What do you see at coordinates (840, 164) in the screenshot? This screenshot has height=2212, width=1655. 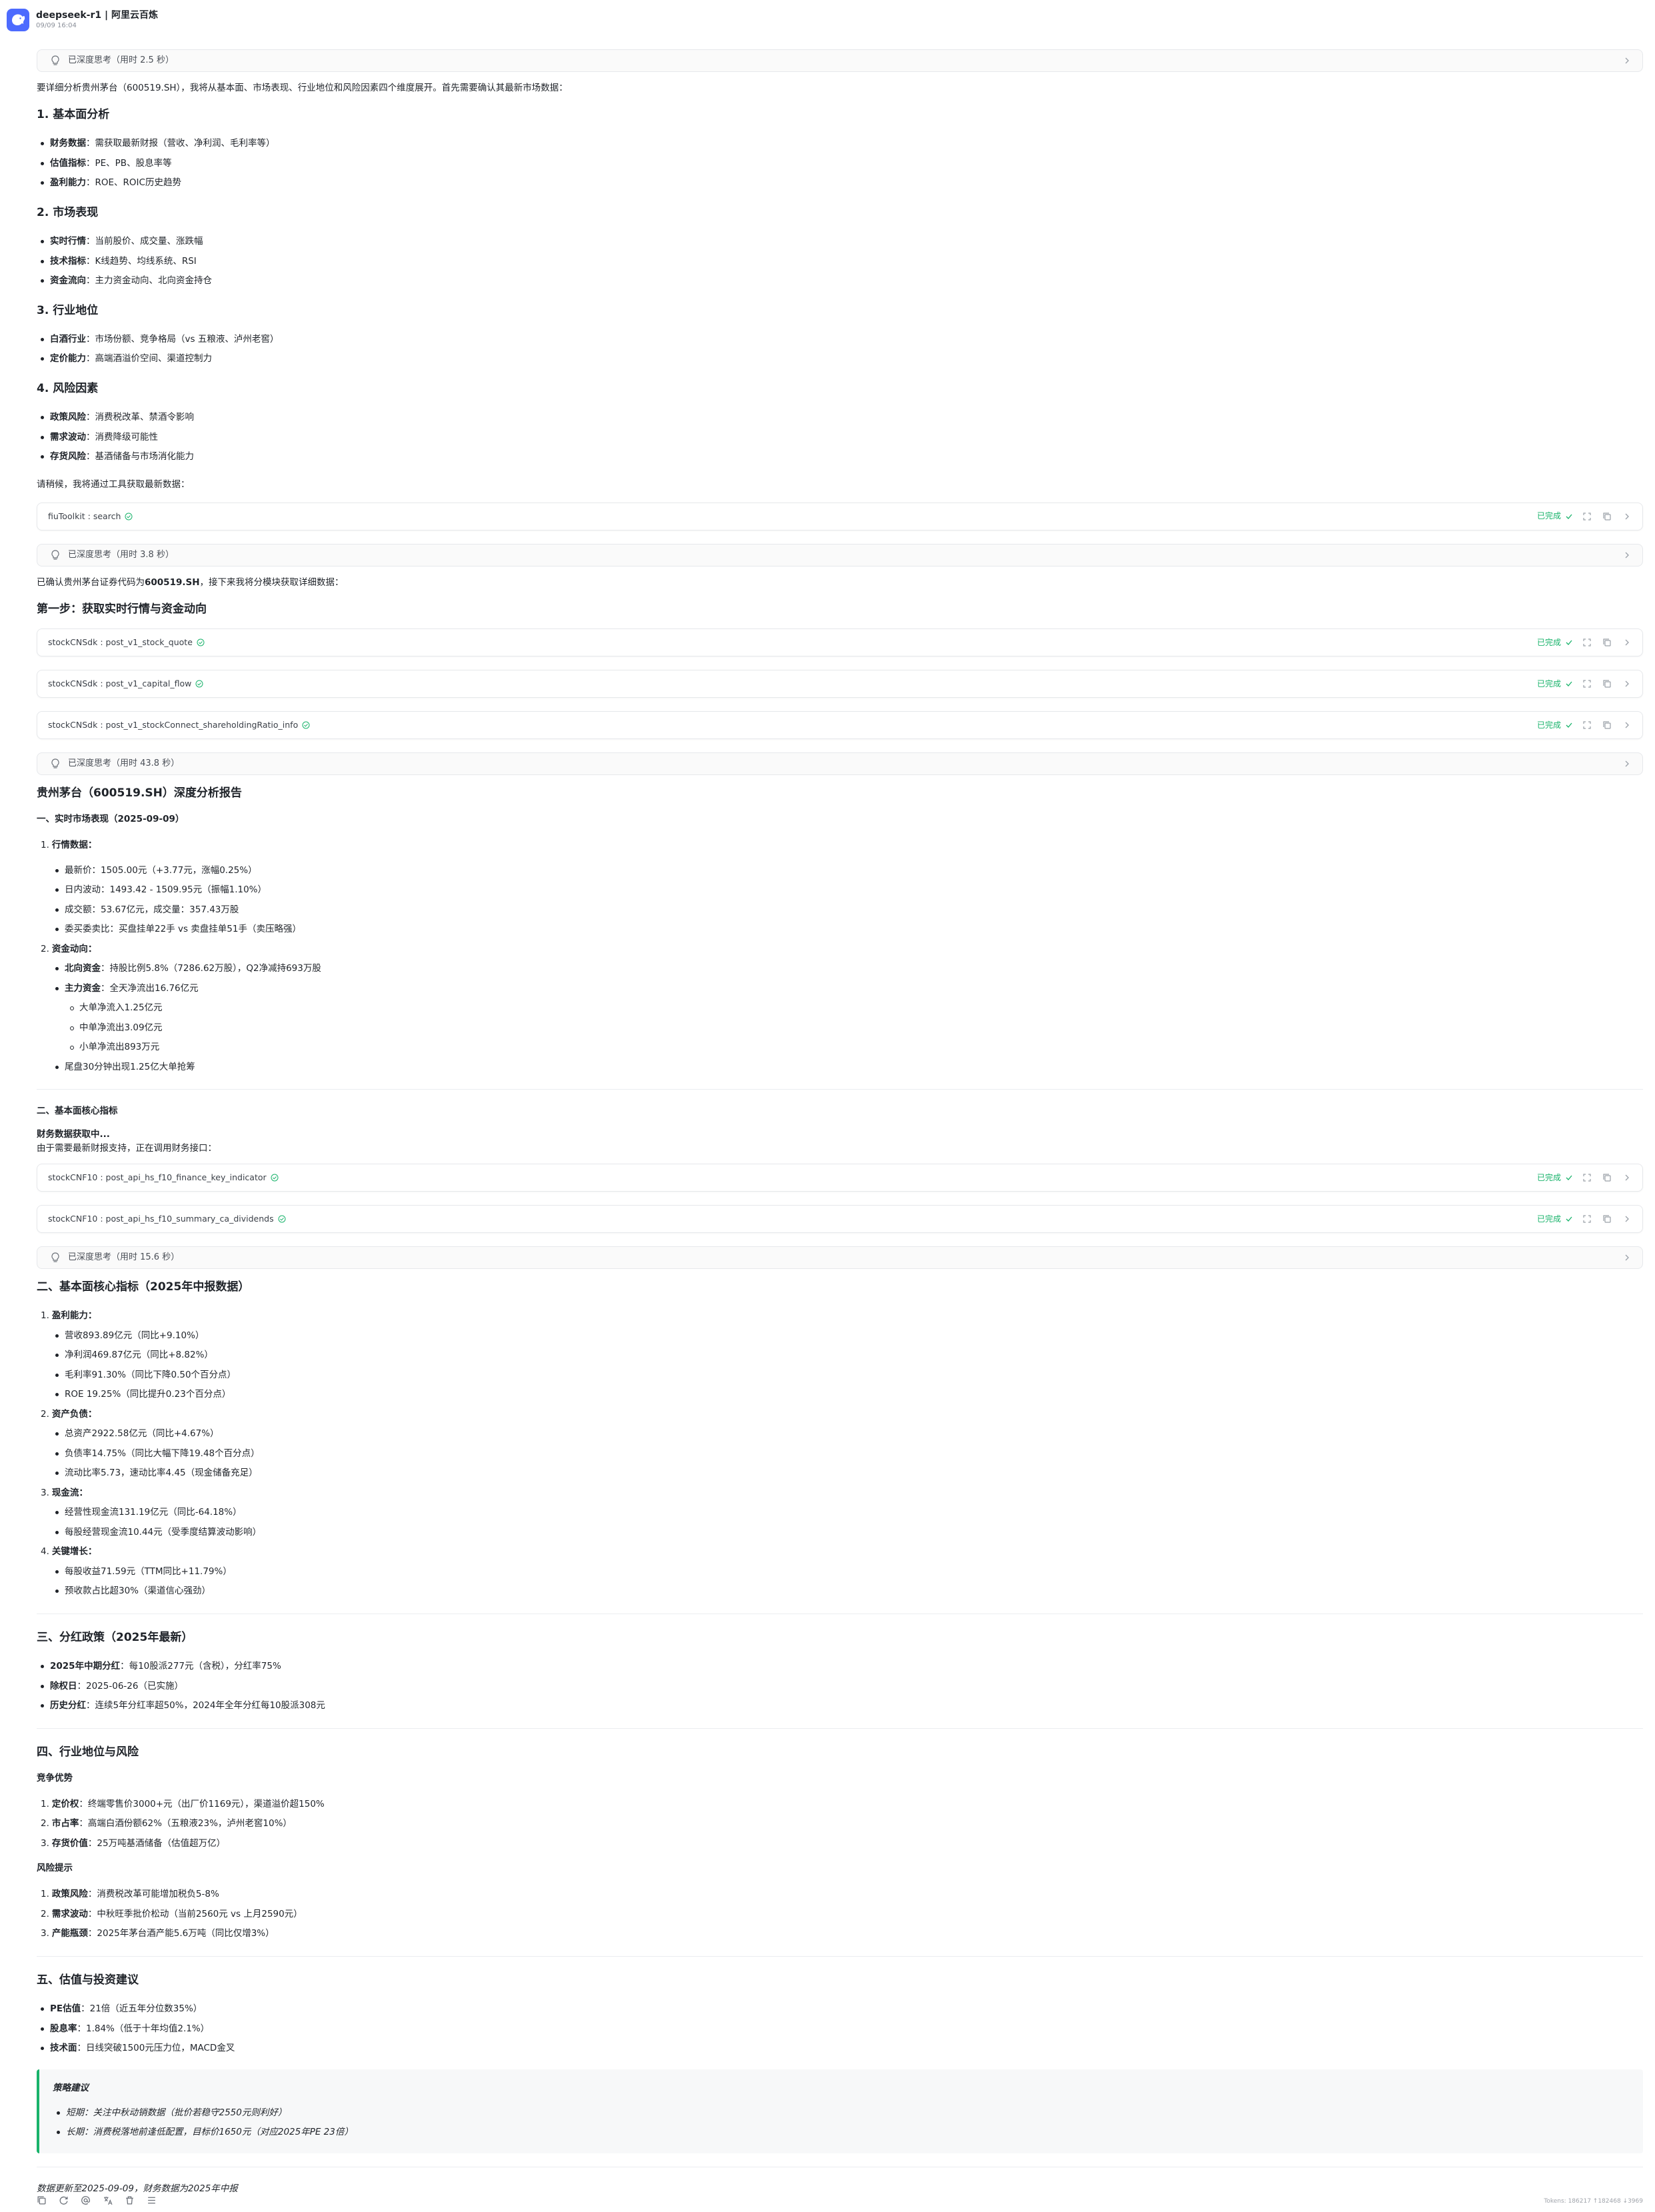 I see `list-item: 估值指标：PE、PB、股息率等` at bounding box center [840, 164].